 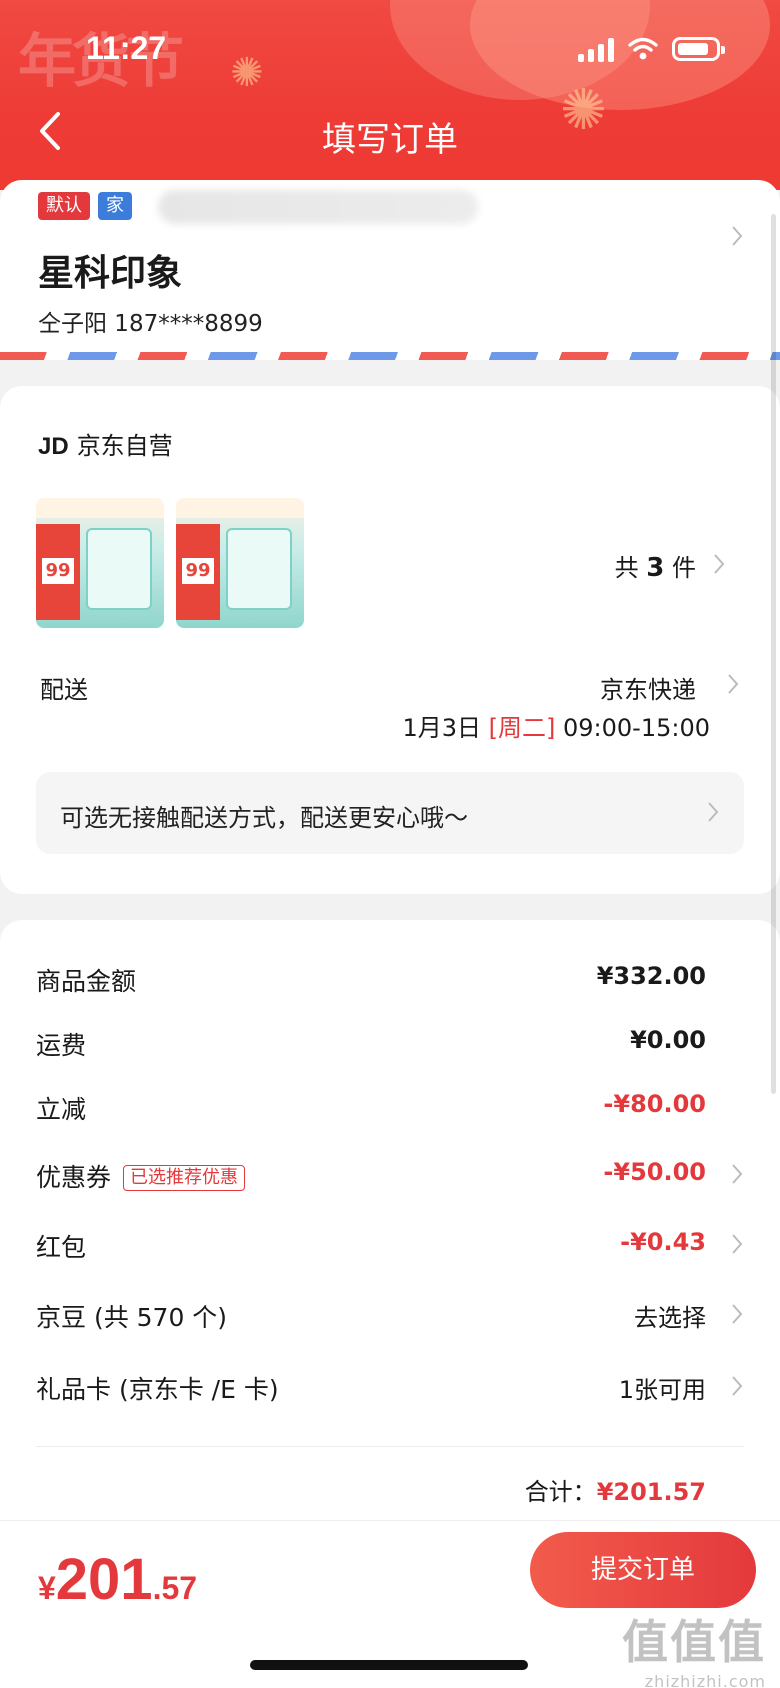 I want to click on shipping-fee: ¥0.00, so click(x=668, y=1040).